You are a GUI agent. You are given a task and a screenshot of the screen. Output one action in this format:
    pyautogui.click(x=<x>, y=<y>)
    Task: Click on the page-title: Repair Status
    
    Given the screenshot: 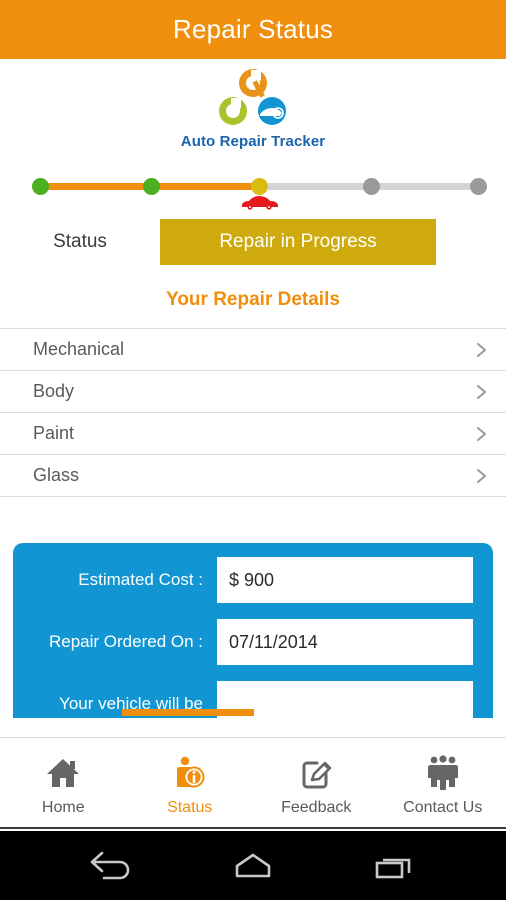 What is the action you would take?
    pyautogui.click(x=253, y=29)
    